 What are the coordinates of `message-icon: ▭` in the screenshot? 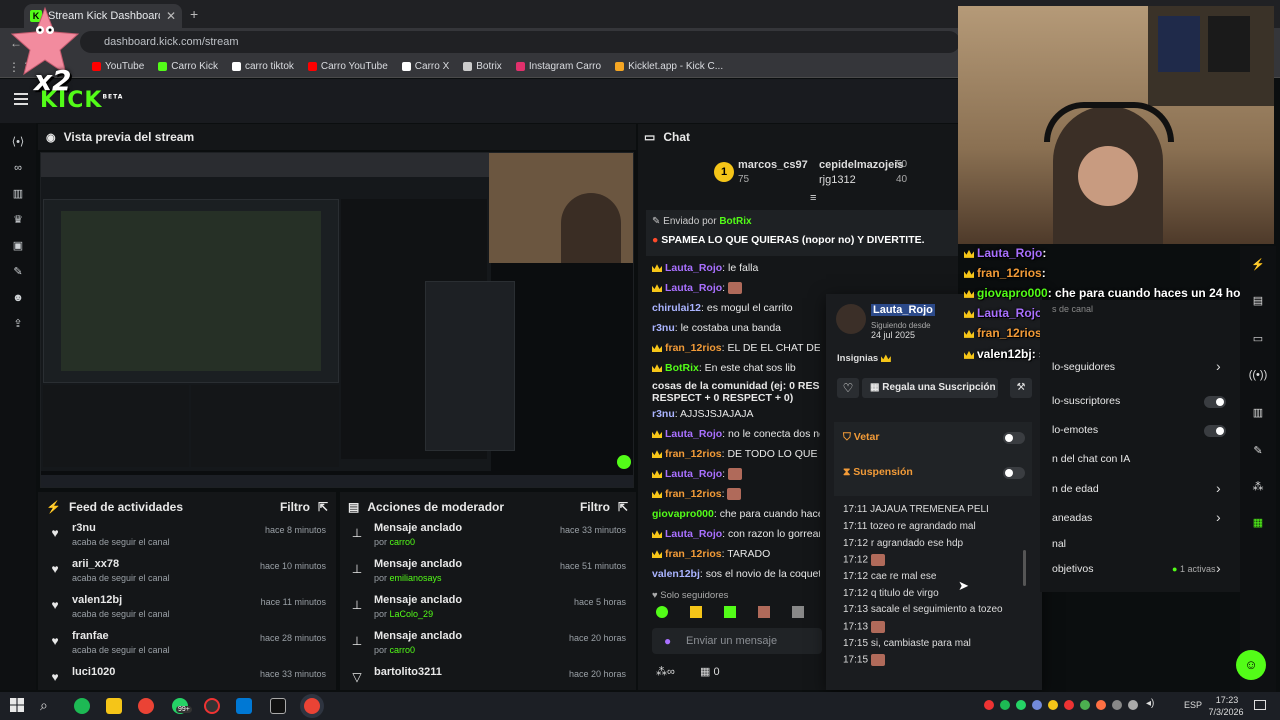 It's located at (1258, 339).